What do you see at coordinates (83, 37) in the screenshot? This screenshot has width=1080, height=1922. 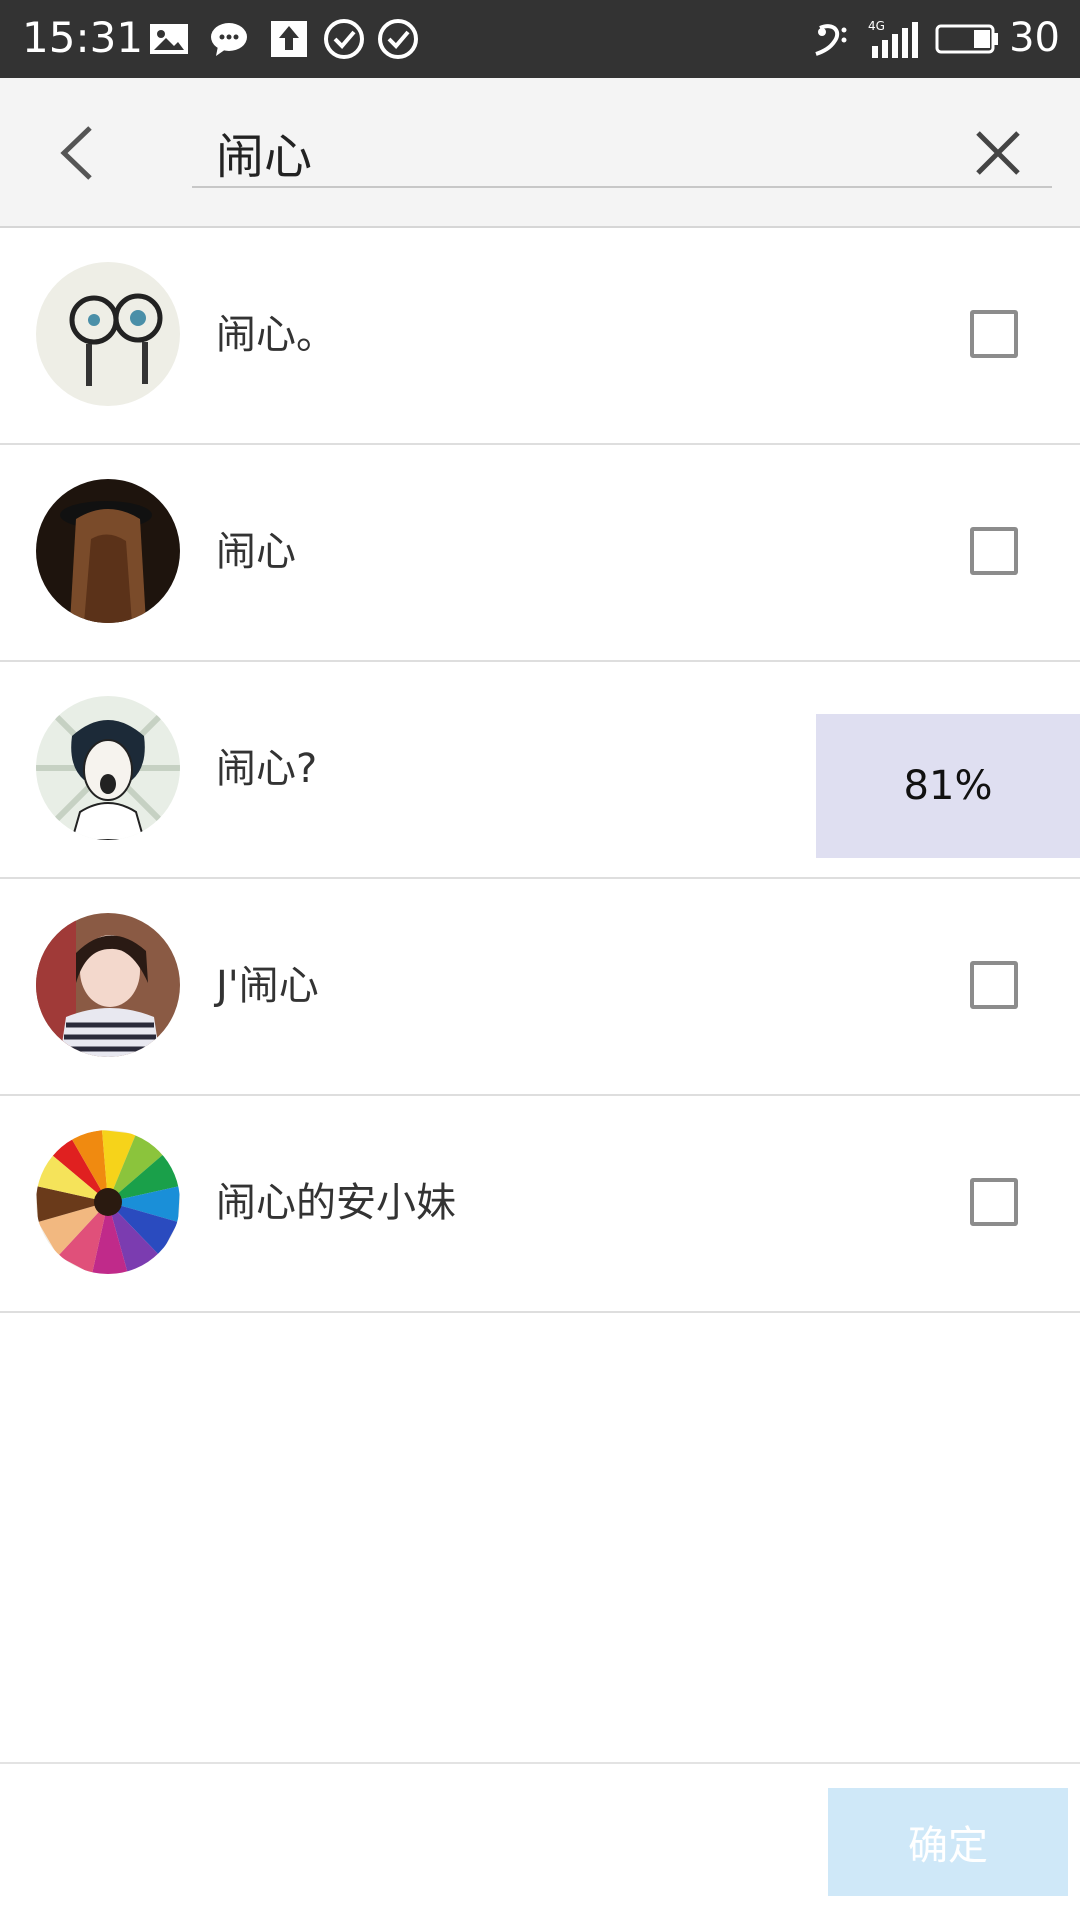 I see `status-time: 15:31` at bounding box center [83, 37].